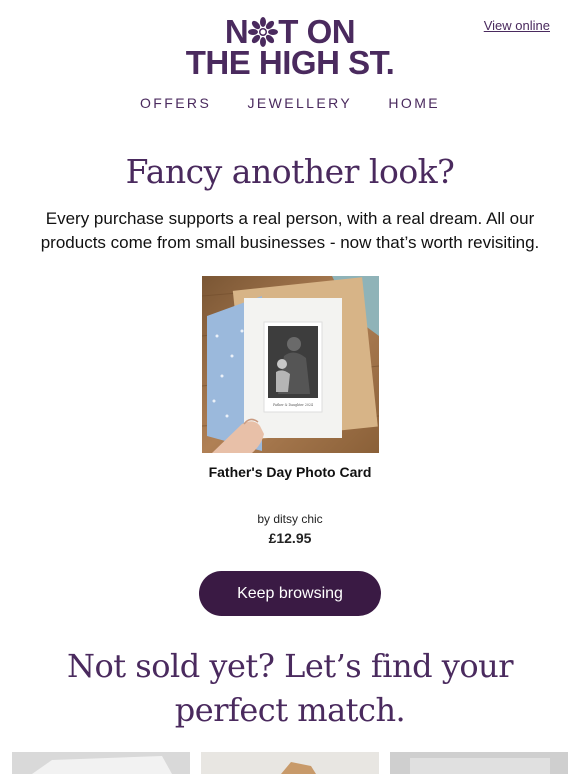  I want to click on product-photo: Father & Daughter 2024, so click(290, 364).